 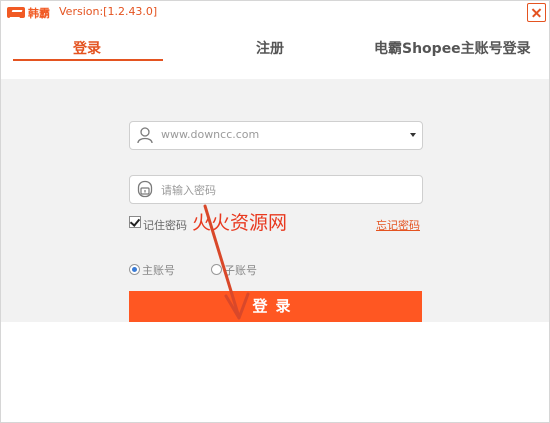 What do you see at coordinates (275, 306) in the screenshot?
I see `login-button: 登录` at bounding box center [275, 306].